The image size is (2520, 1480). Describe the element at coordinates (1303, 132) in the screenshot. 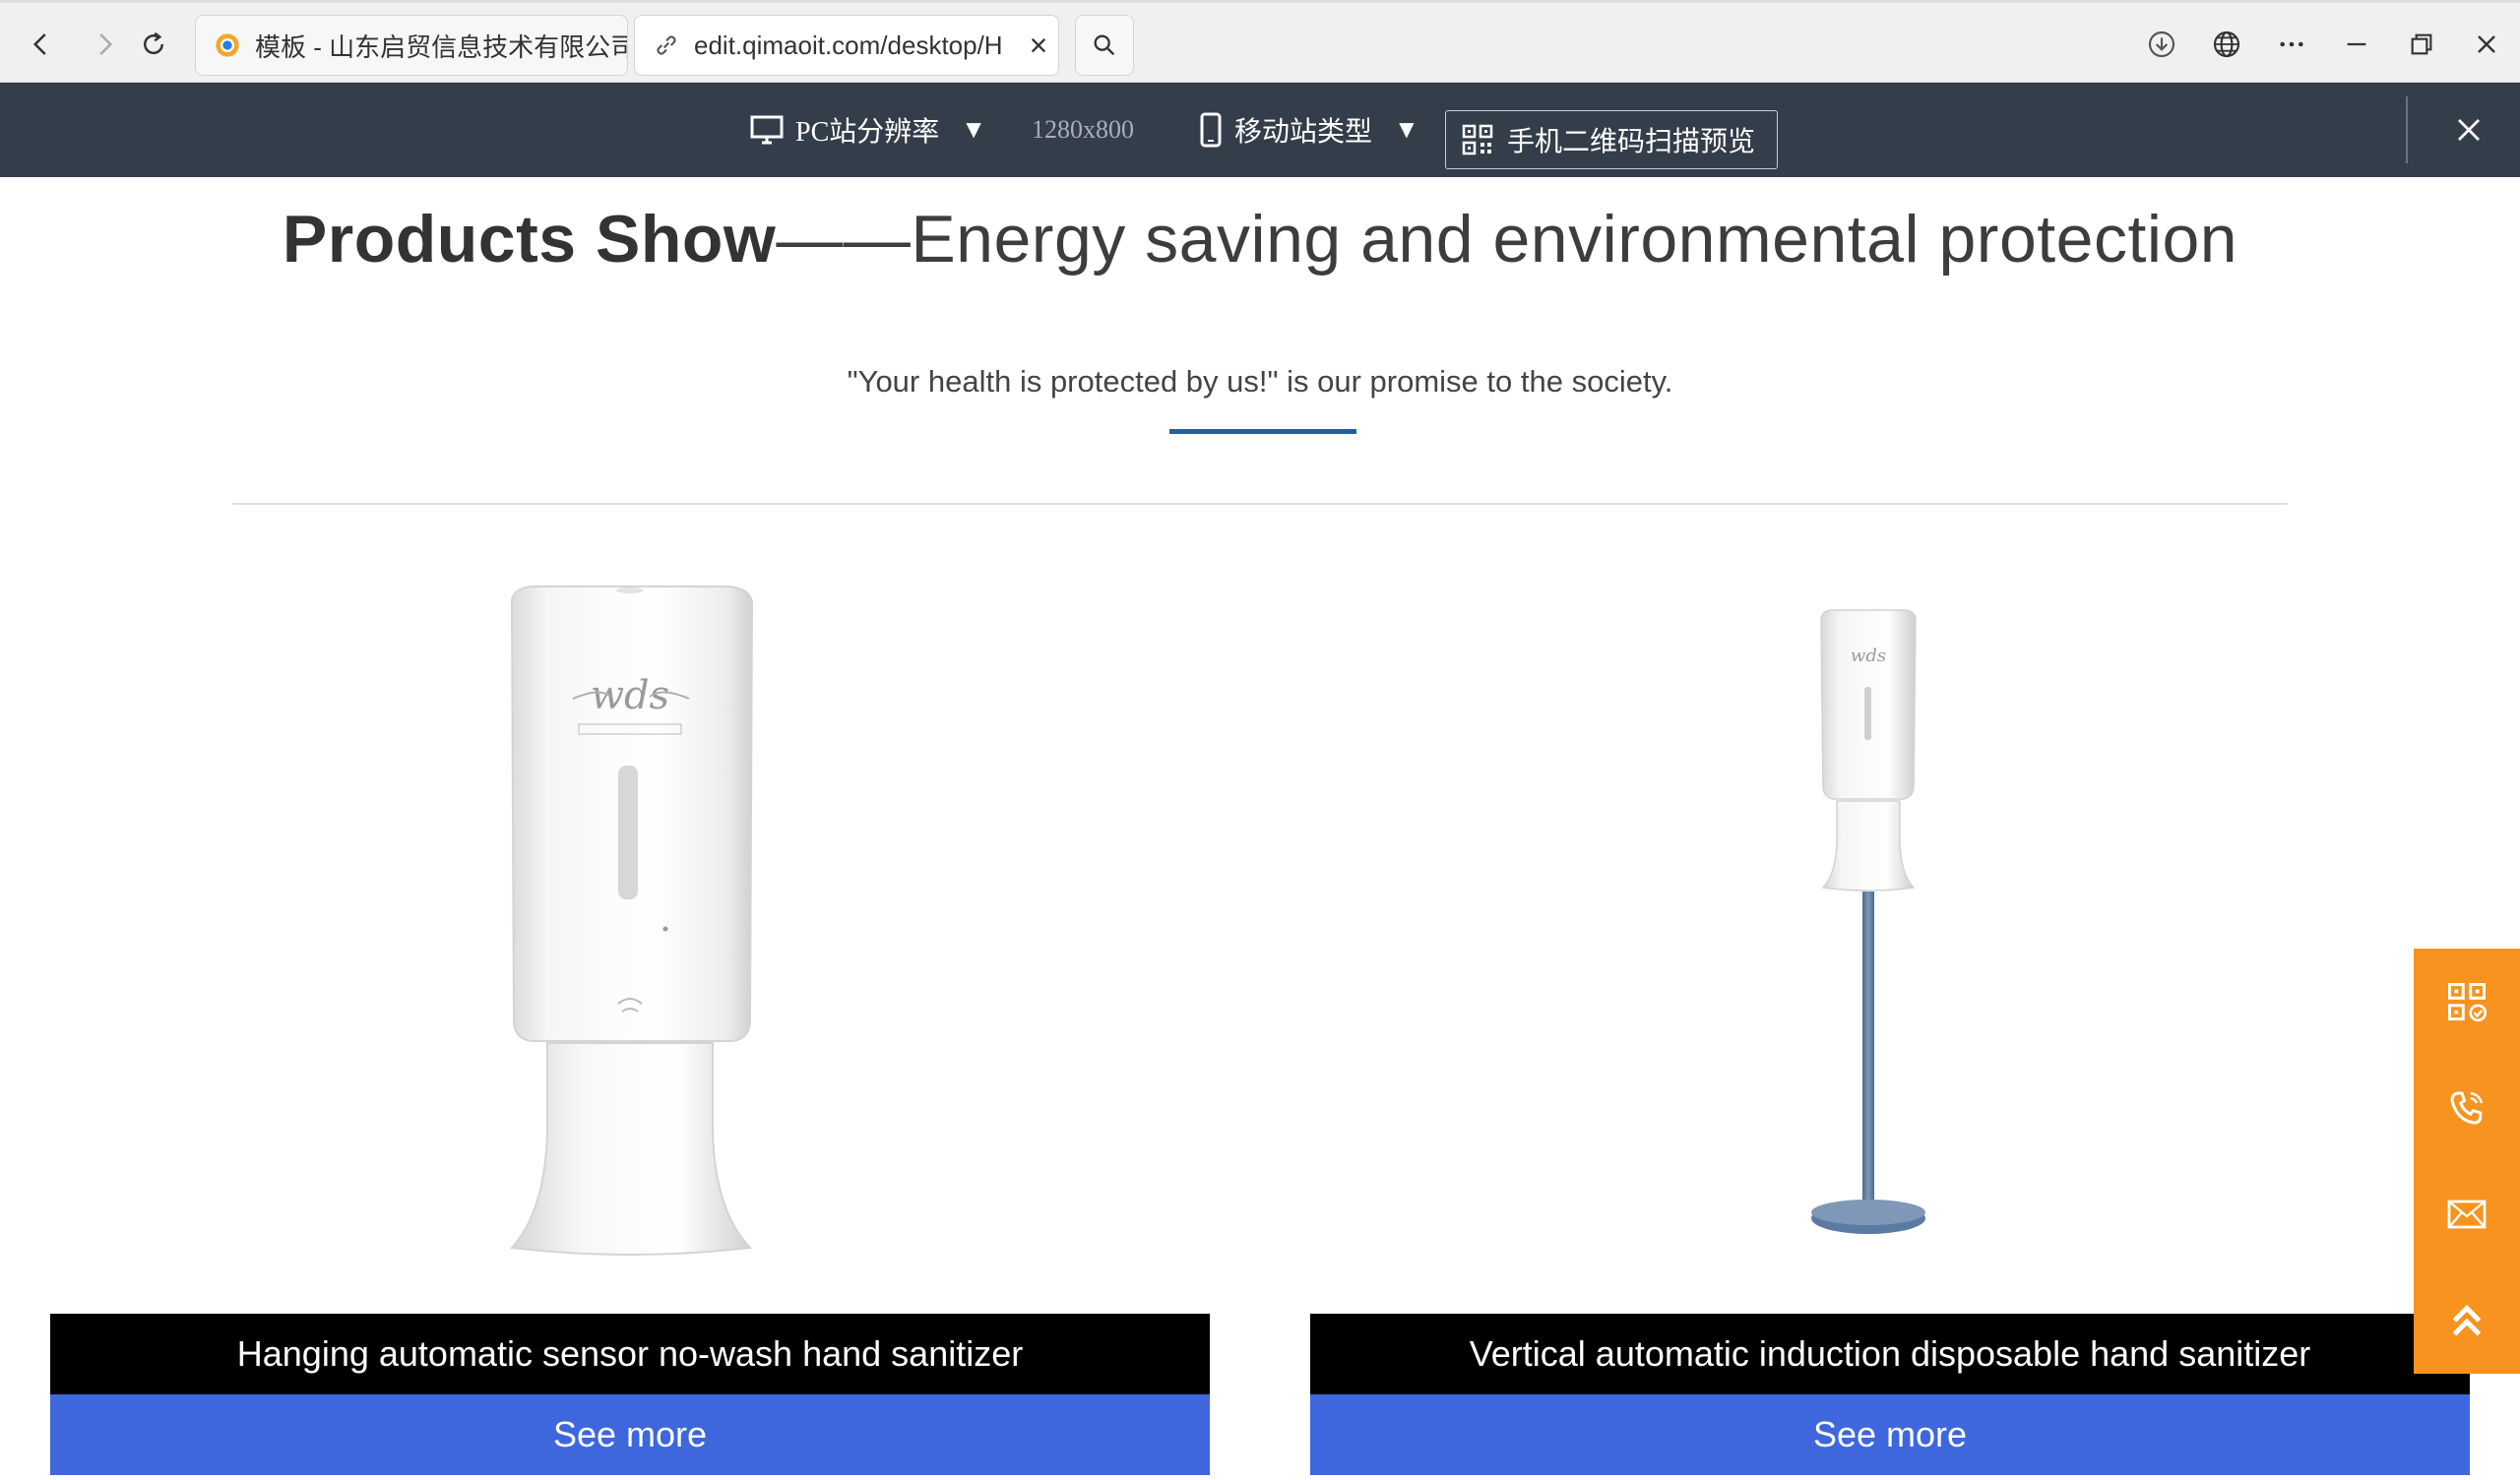

I see `mobile-label: 移动站类型` at that location.